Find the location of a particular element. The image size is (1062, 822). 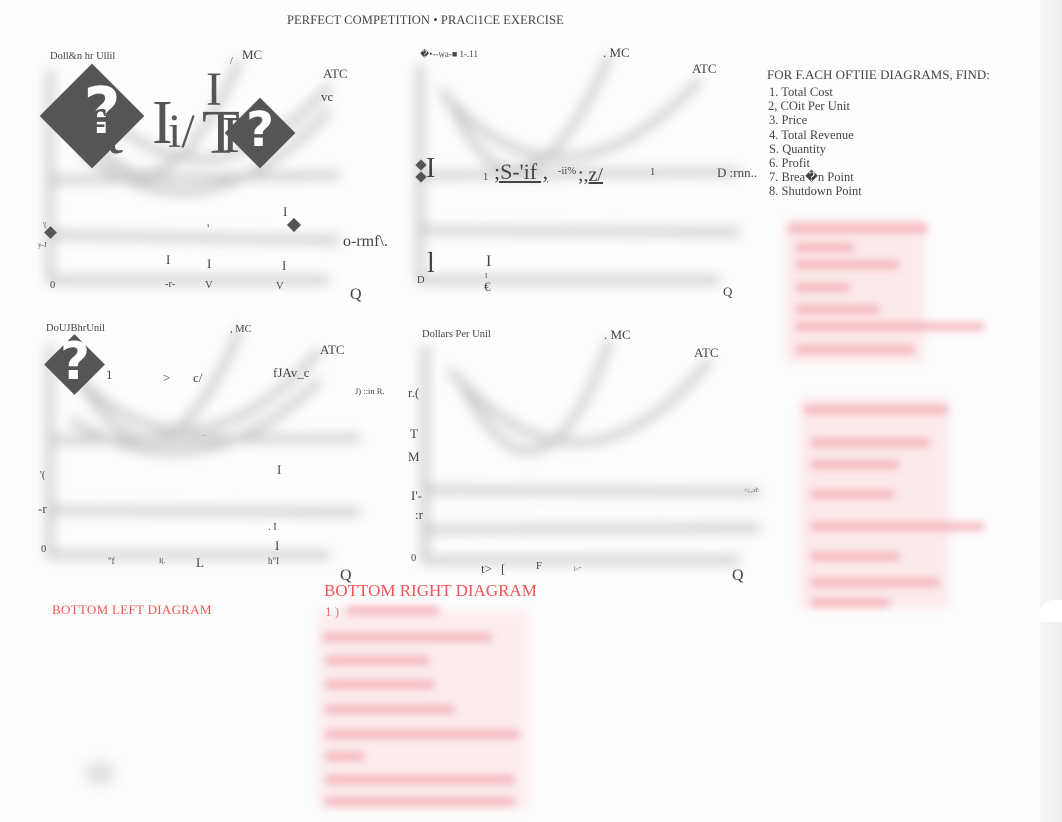

tr-bar-left: l is located at coordinates (431, 263).